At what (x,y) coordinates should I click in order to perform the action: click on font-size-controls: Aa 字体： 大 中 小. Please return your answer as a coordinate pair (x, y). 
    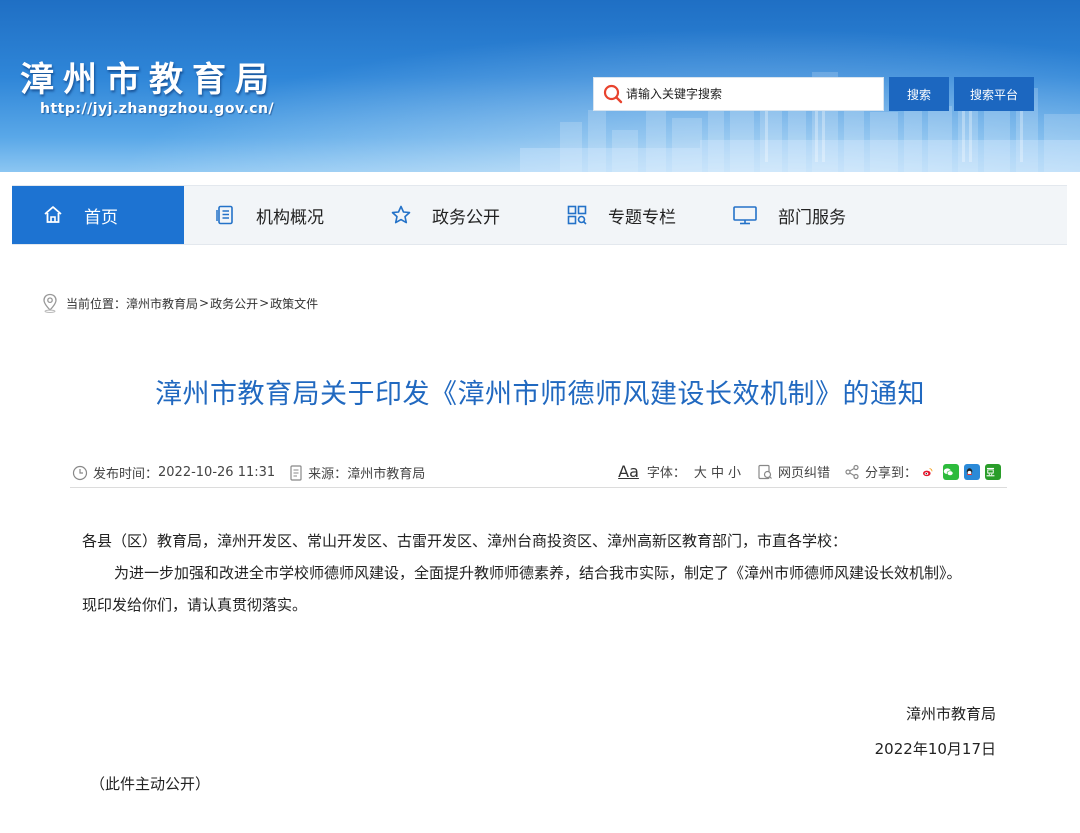
    Looking at the image, I should click on (680, 471).